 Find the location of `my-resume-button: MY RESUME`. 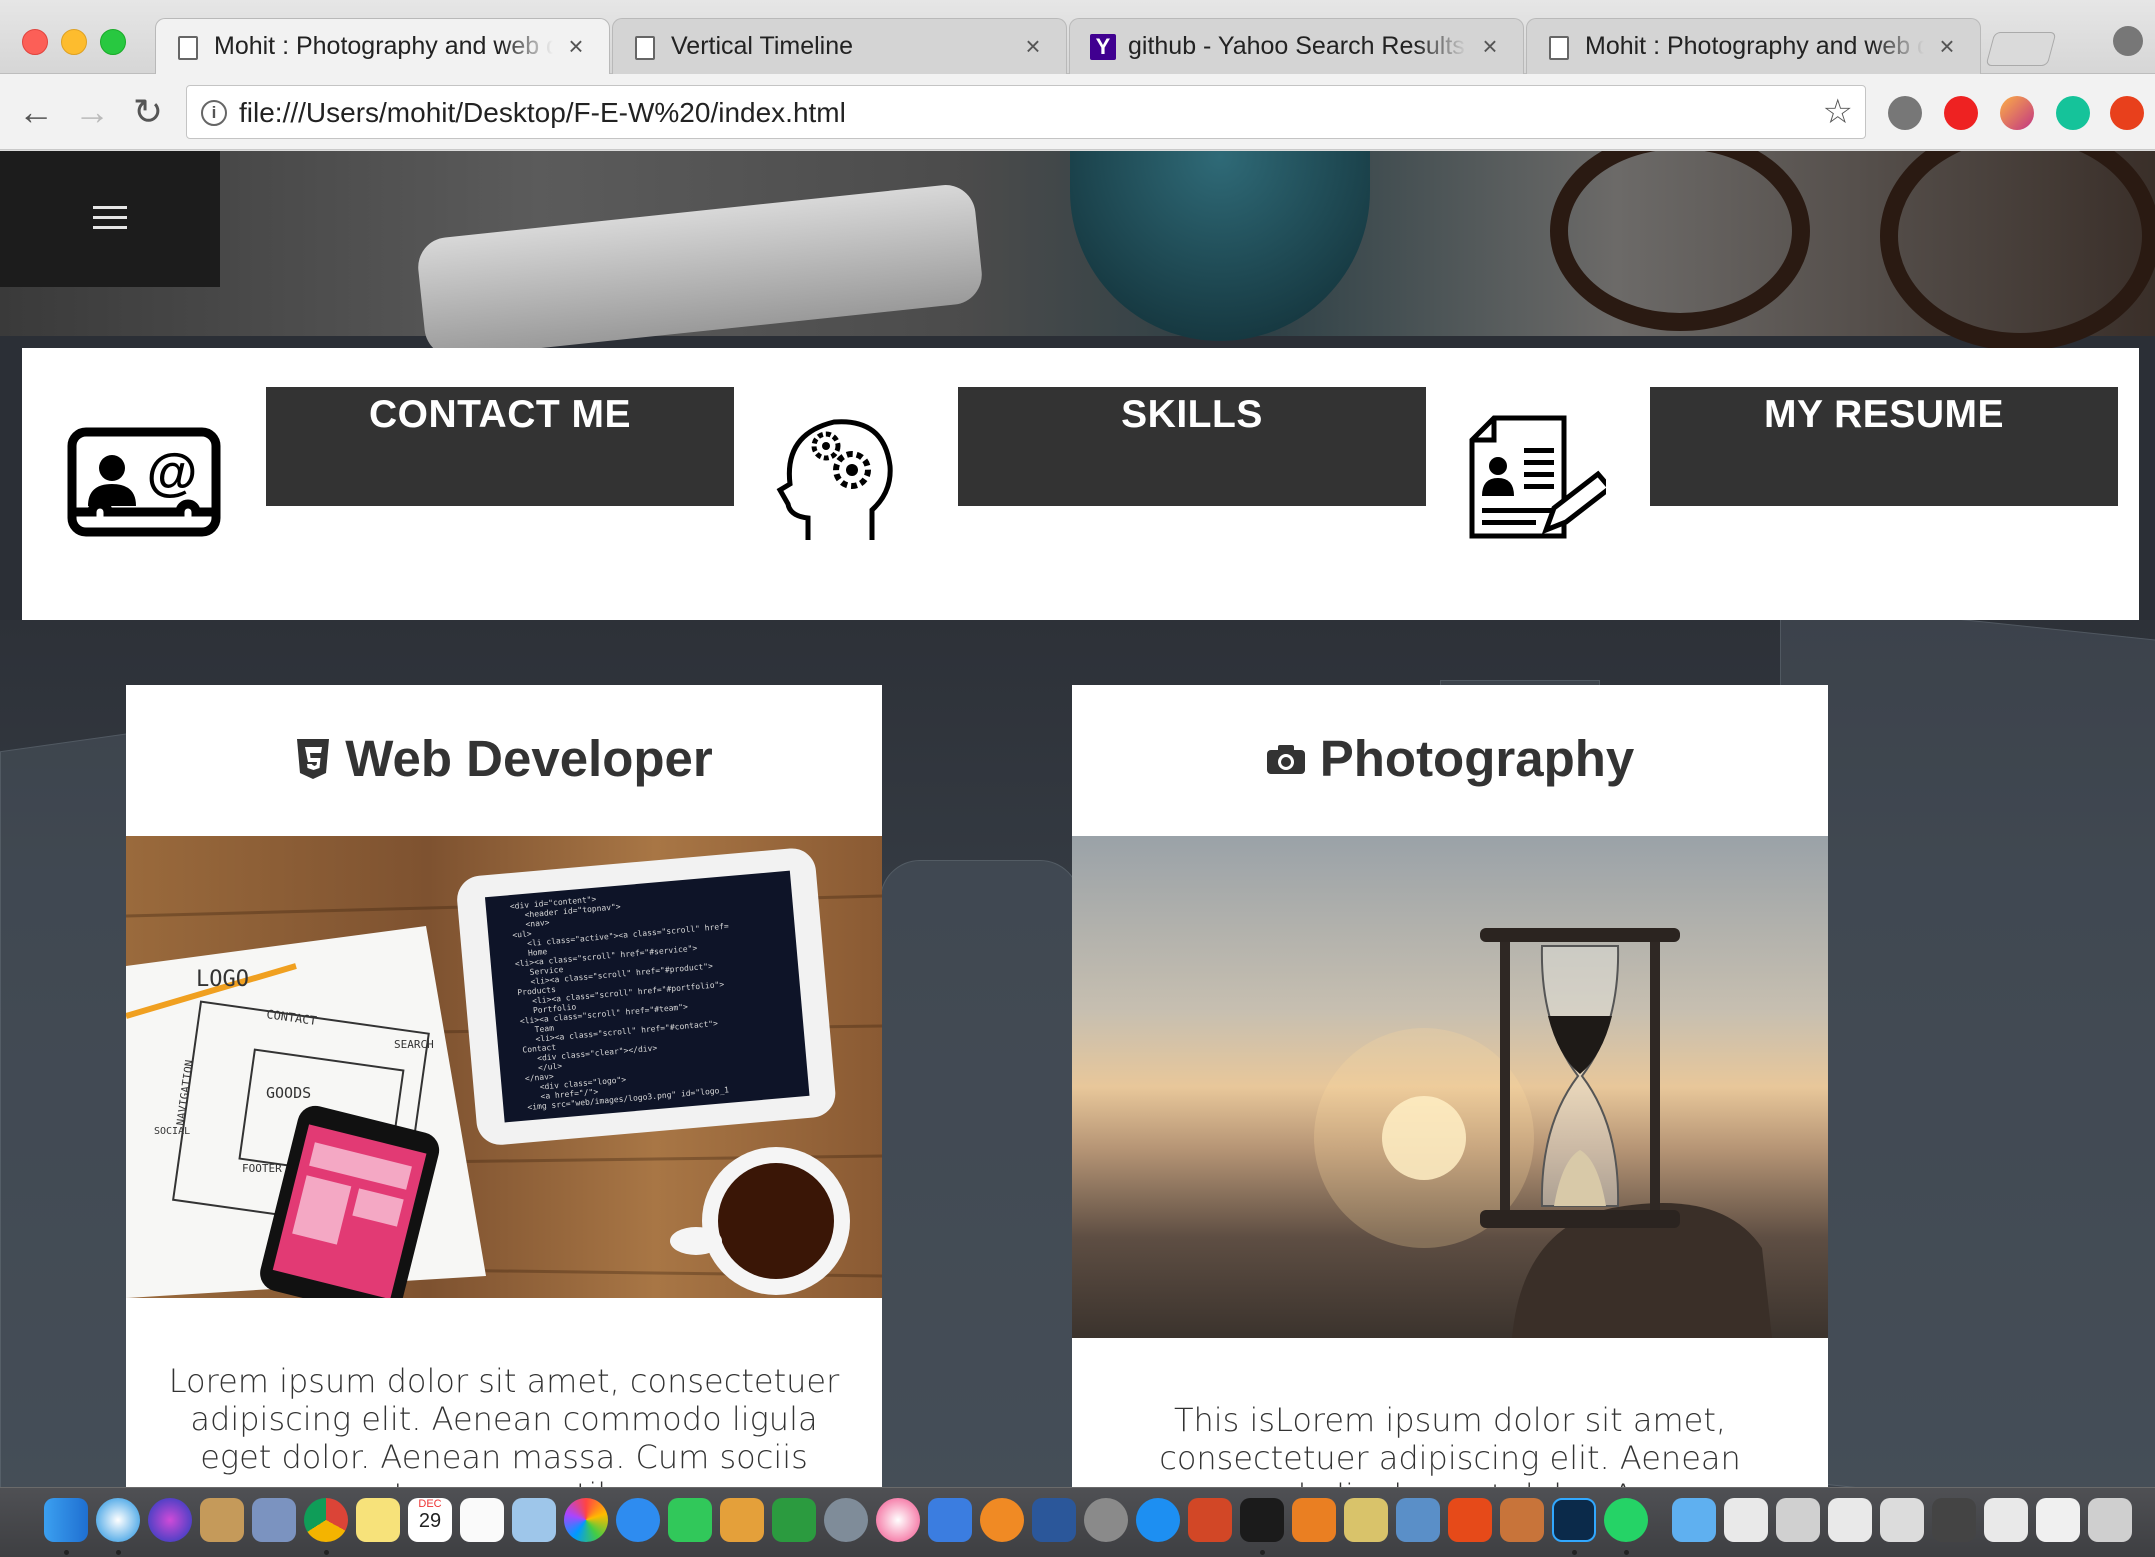

my-resume-button: MY RESUME is located at coordinates (1884, 446).